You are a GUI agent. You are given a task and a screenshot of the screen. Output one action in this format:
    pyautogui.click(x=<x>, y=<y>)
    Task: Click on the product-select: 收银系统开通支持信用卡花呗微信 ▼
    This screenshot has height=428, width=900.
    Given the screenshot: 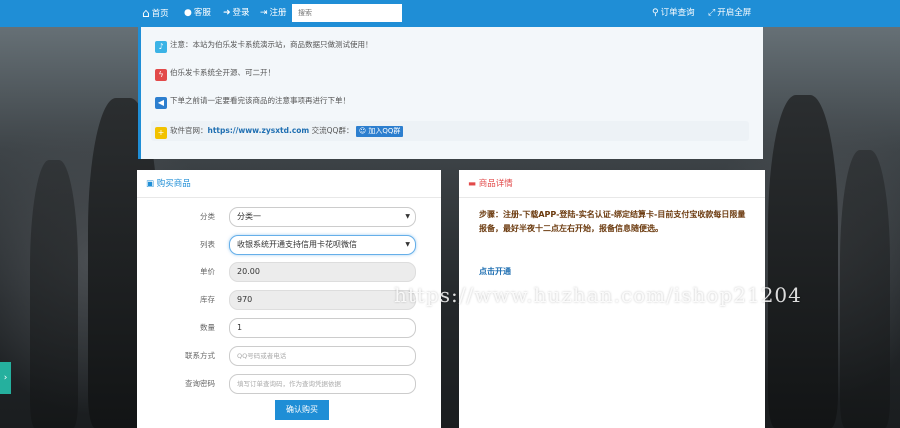 What is the action you would take?
    pyautogui.click(x=322, y=245)
    